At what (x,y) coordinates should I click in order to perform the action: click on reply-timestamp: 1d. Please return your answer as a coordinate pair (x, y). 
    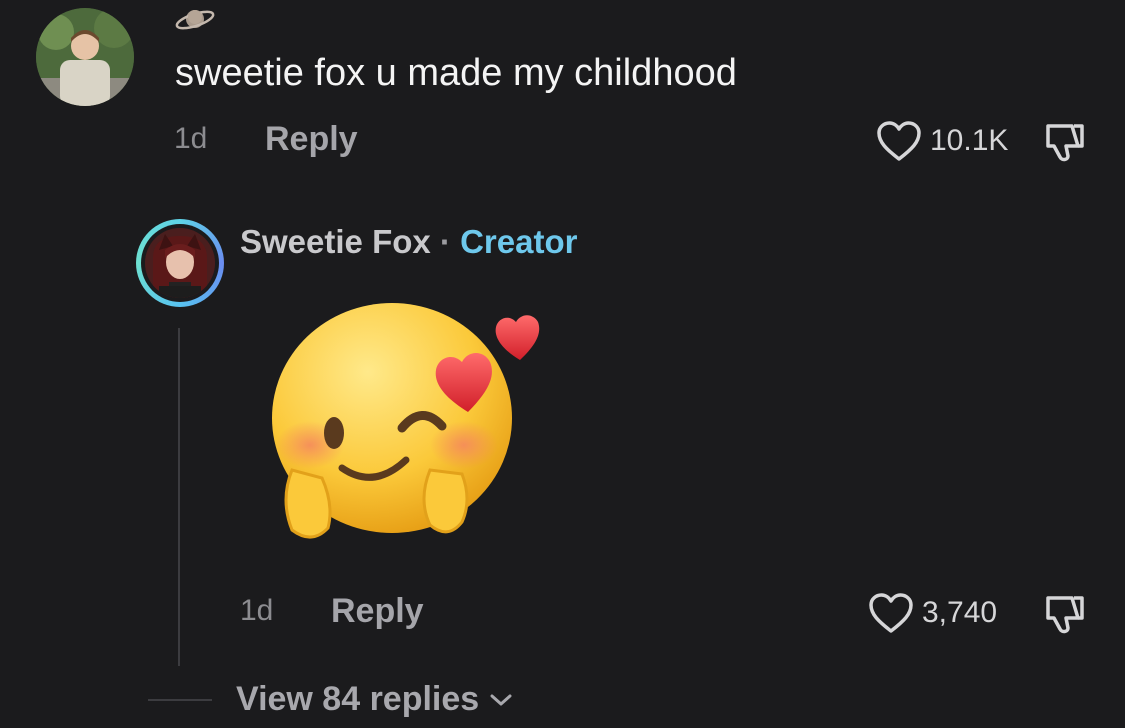
    Looking at the image, I should click on (257, 610).